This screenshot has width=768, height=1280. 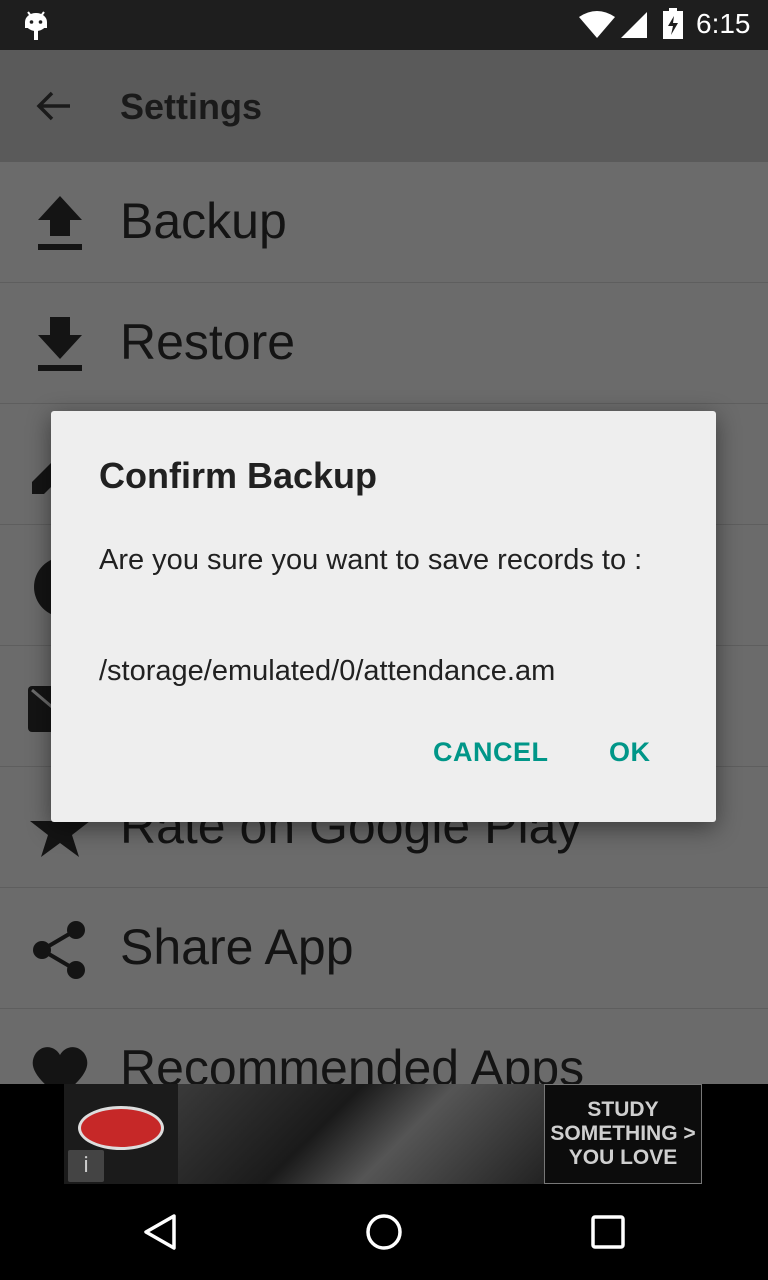 What do you see at coordinates (60, 344) in the screenshot?
I see `download-icon` at bounding box center [60, 344].